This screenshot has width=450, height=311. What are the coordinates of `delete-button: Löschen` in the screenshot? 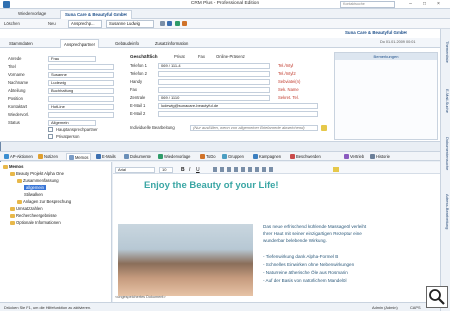 It's located at (12, 24).